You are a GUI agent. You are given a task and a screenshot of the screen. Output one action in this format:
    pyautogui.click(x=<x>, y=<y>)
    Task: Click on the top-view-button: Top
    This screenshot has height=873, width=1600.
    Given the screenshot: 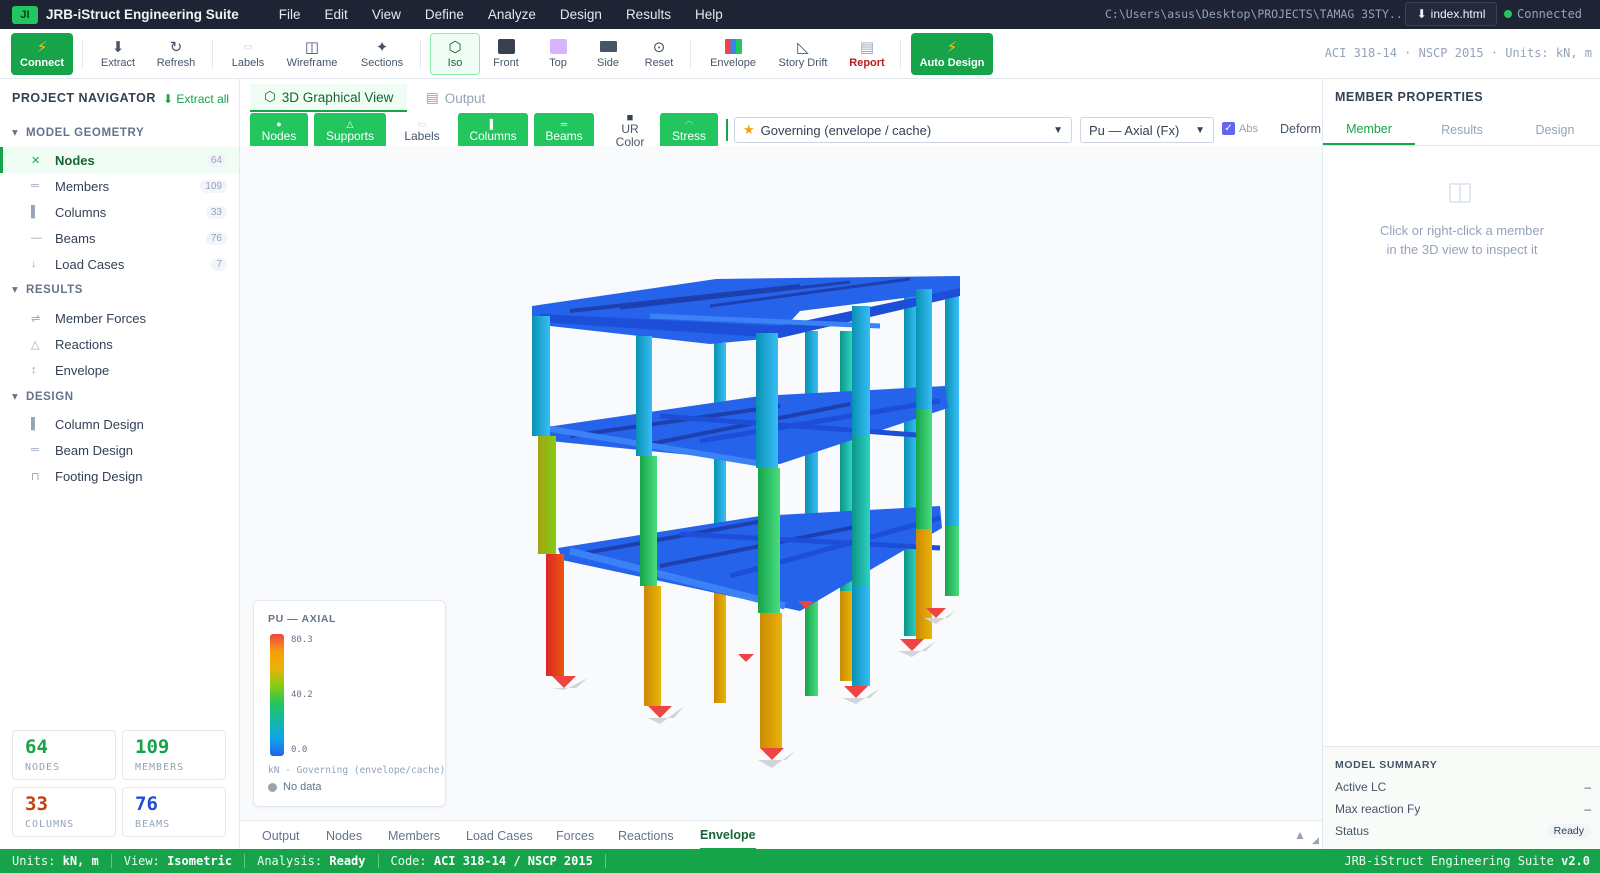 What is the action you would take?
    pyautogui.click(x=558, y=54)
    